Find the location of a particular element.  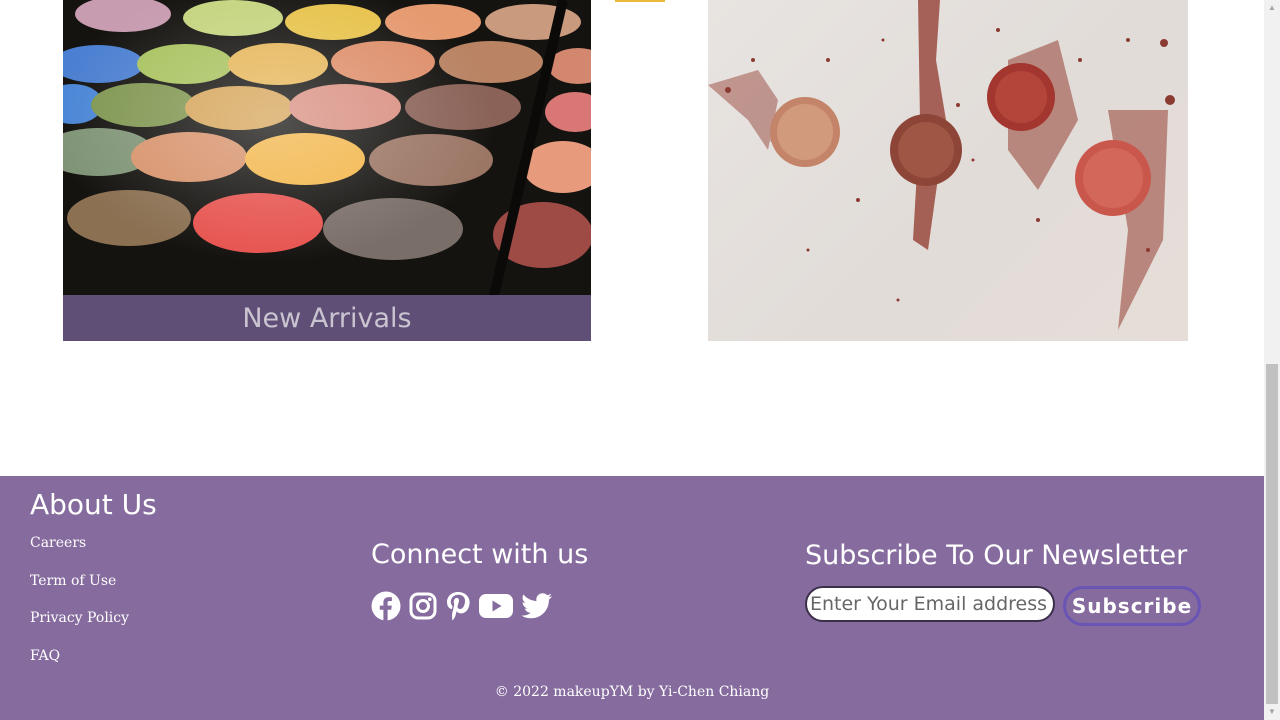

facebook-icon is located at coordinates (386, 608).